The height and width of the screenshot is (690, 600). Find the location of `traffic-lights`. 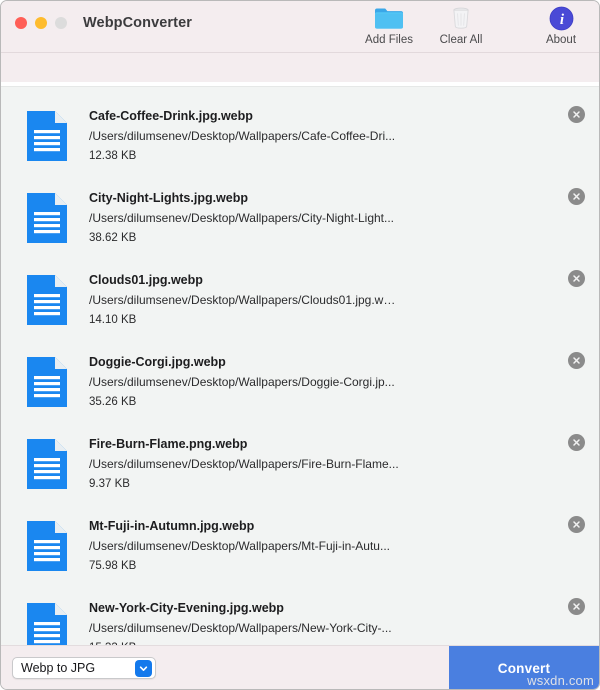

traffic-lights is located at coordinates (41, 22).